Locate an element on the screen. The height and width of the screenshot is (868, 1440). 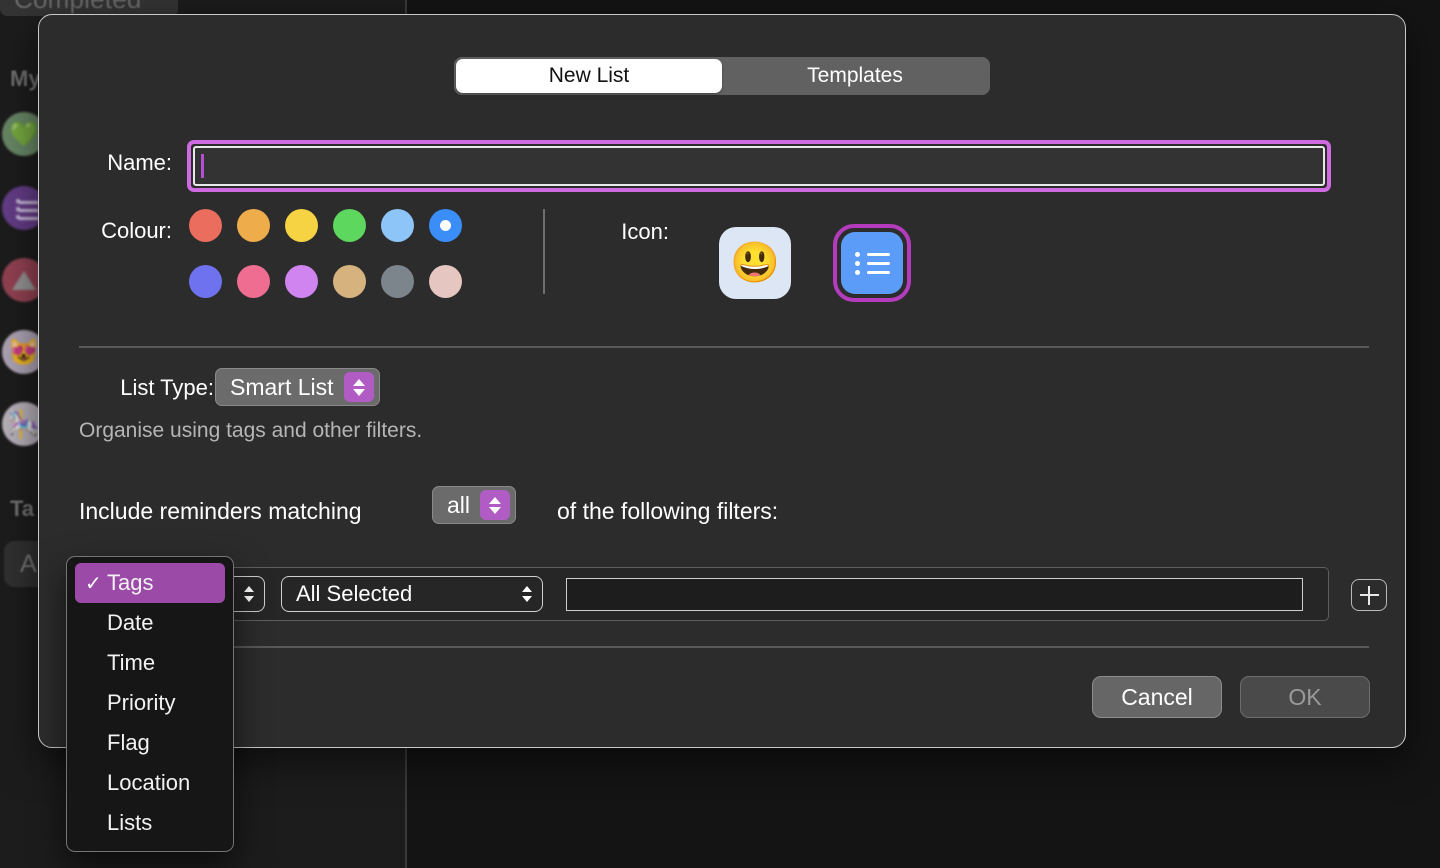
menu-item-priority: Priority is located at coordinates (150, 703).